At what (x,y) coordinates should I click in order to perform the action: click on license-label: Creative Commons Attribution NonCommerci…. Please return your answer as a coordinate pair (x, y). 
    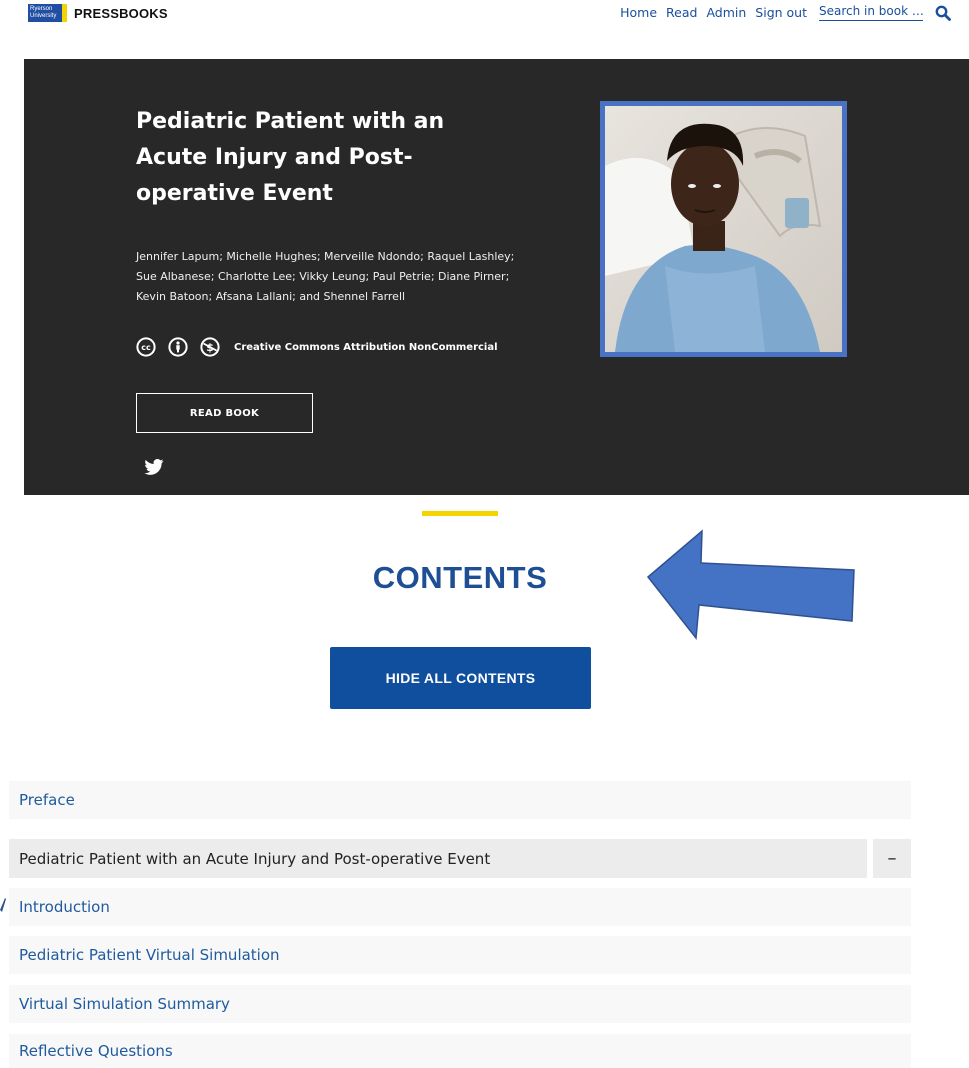
    Looking at the image, I should click on (366, 347).